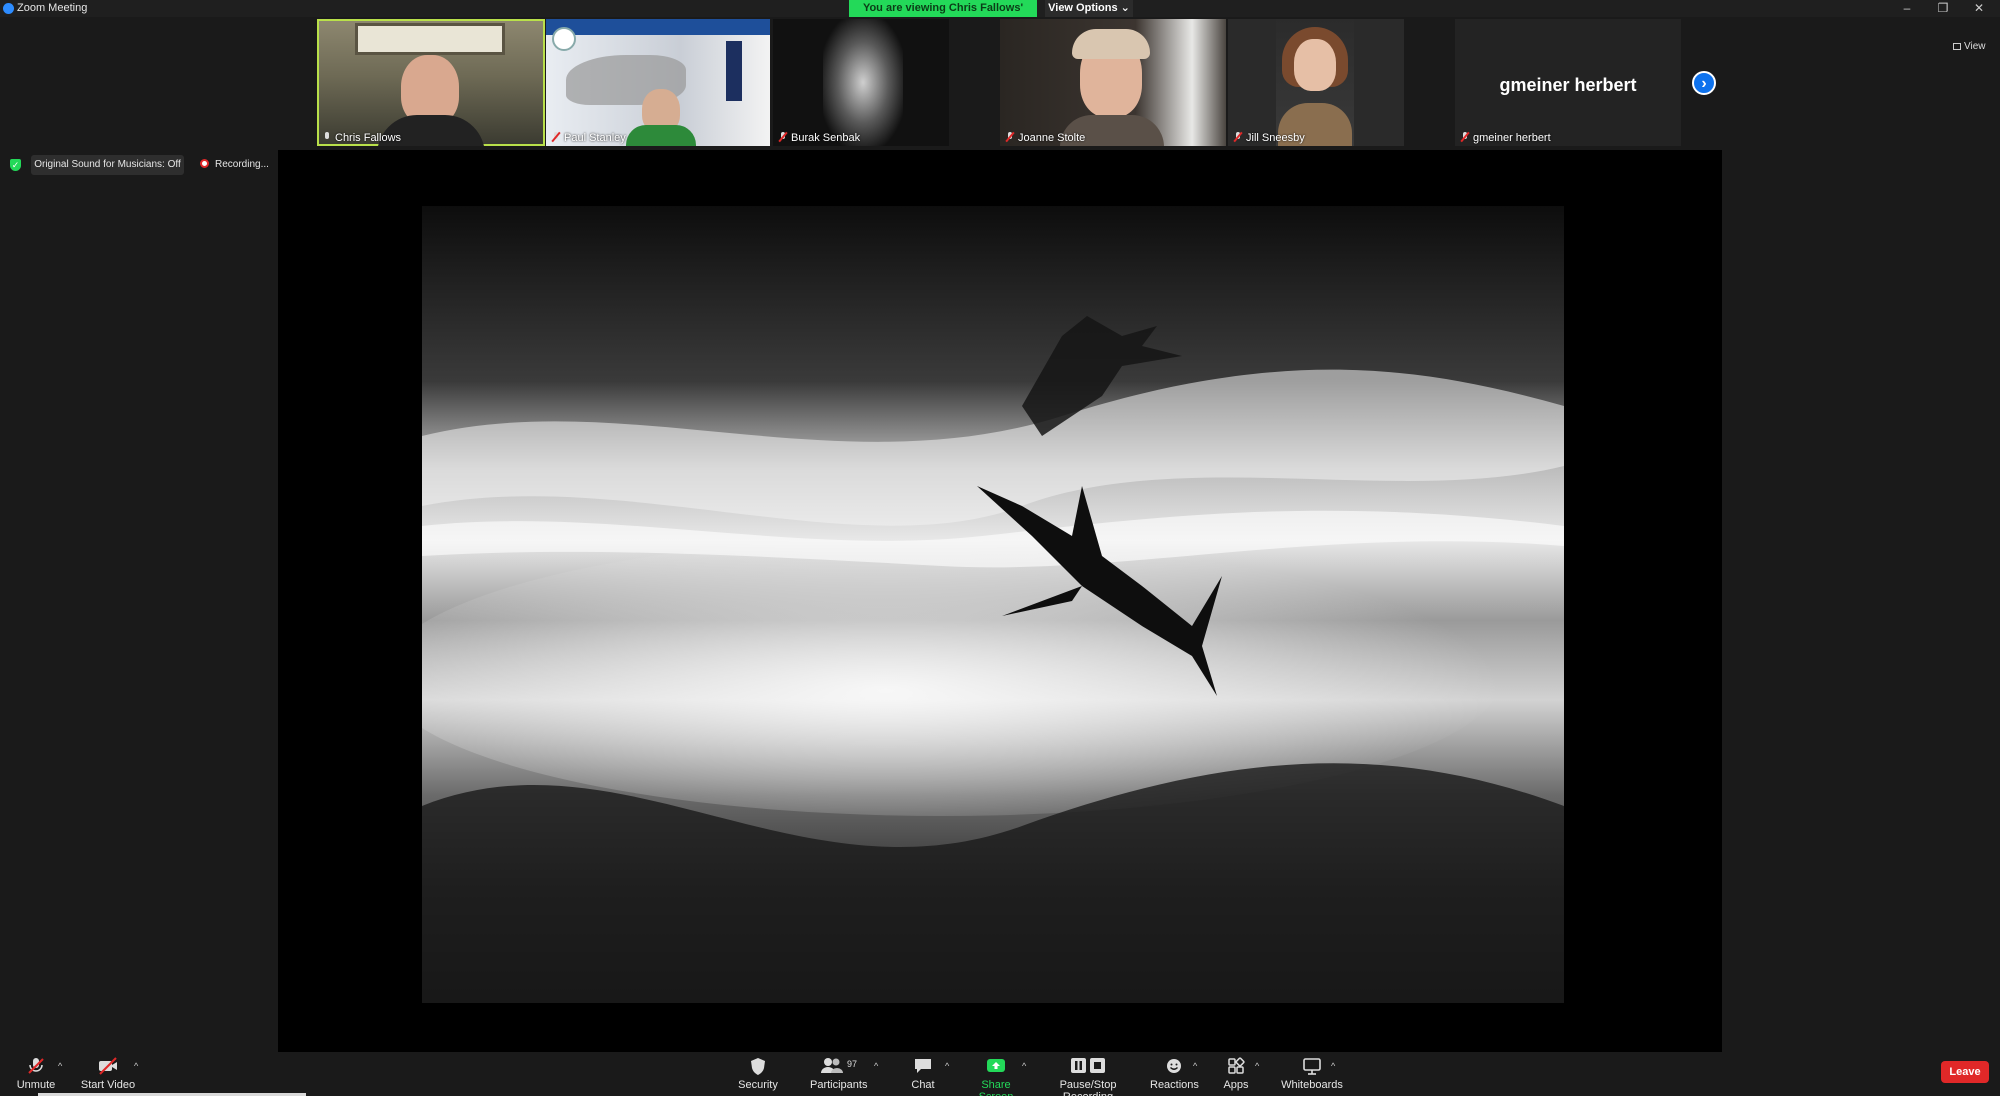 The height and width of the screenshot is (1096, 2000). Describe the element at coordinates (758, 1066) in the screenshot. I see `shield-icon` at that location.